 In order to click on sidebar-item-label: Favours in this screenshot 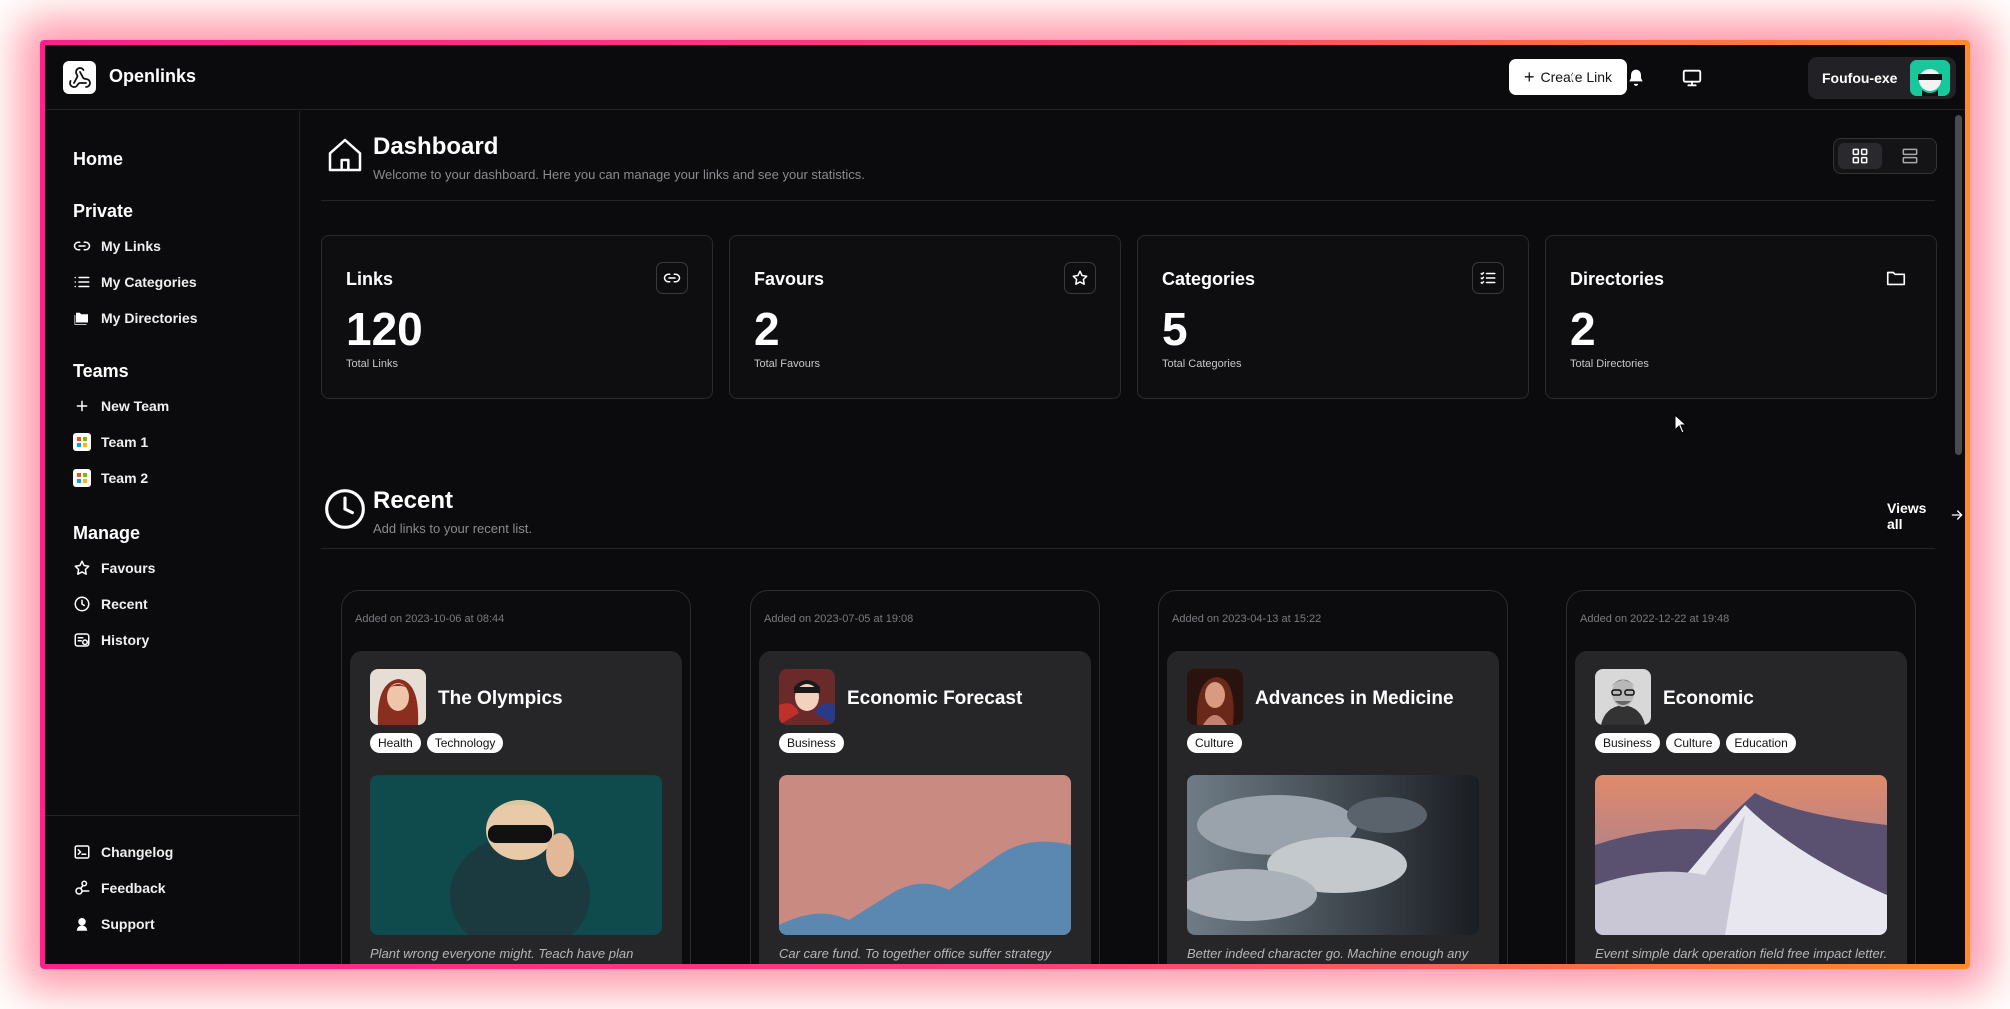, I will do `click(128, 568)`.